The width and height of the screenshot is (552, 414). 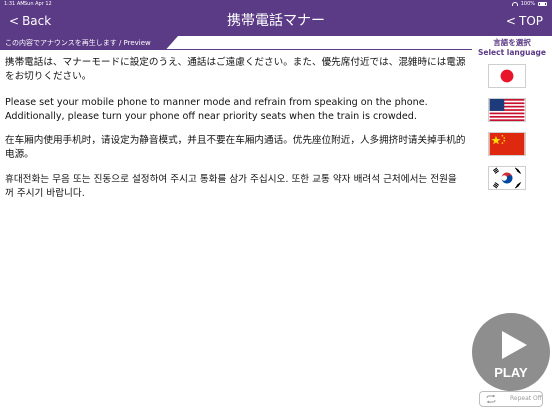 I want to click on language-title-ja: 言語を選択, so click(x=512, y=42).